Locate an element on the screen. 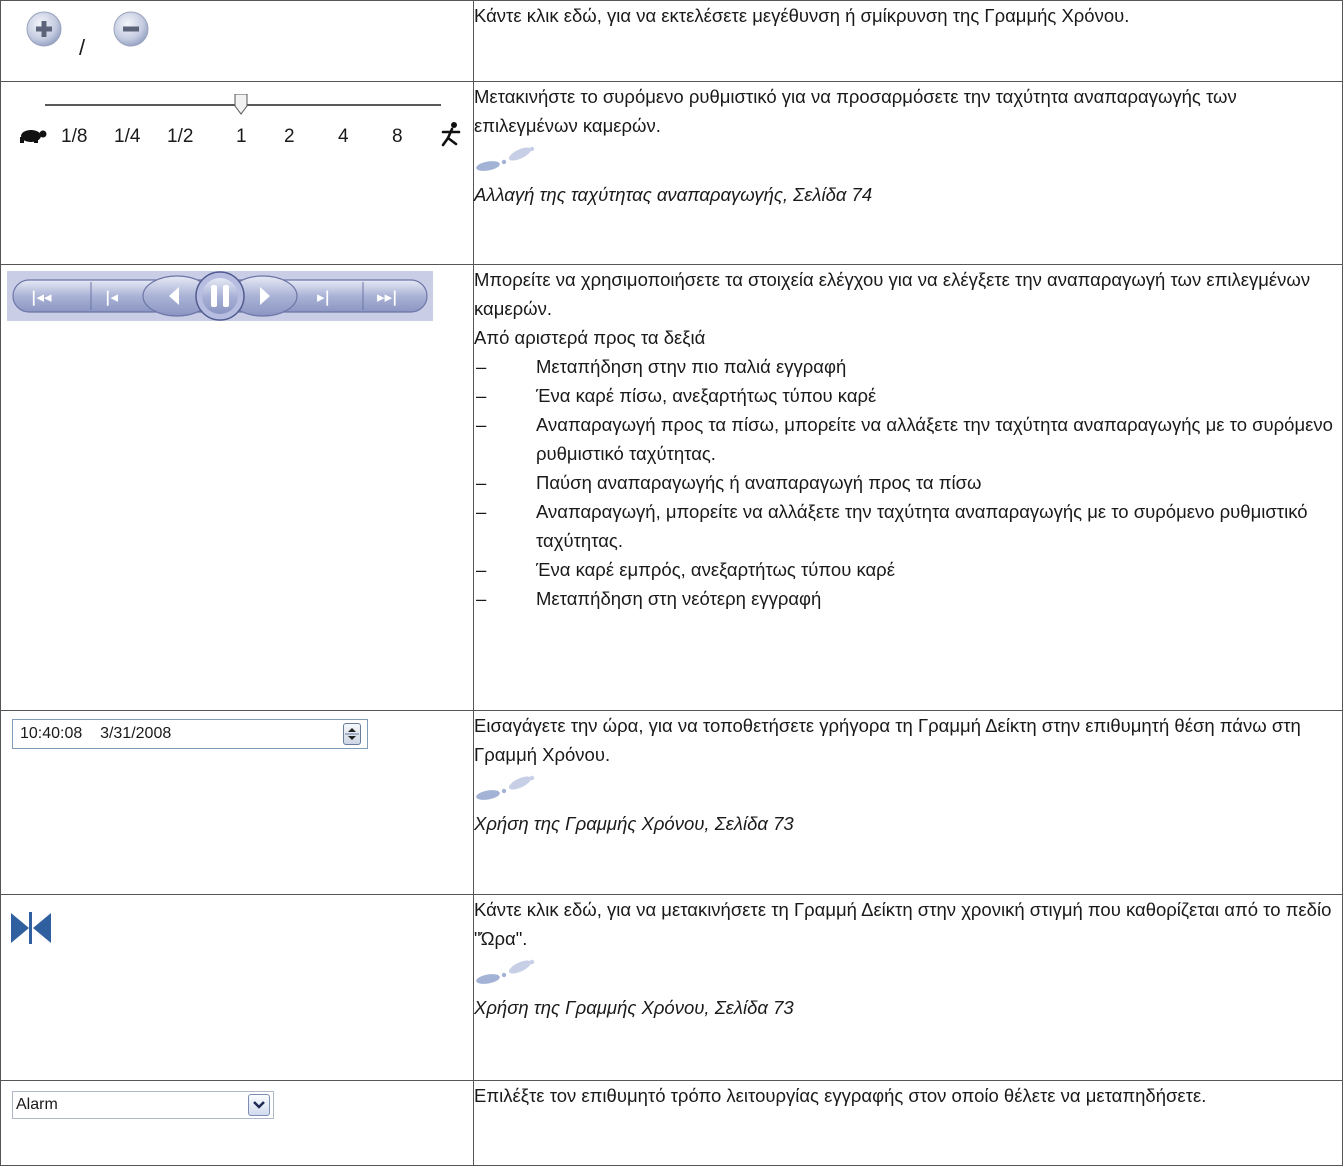 Image resolution: width=1343 pixels, height=1167 pixels. skip-to-oldest-button: |◂◂ is located at coordinates (41, 297).